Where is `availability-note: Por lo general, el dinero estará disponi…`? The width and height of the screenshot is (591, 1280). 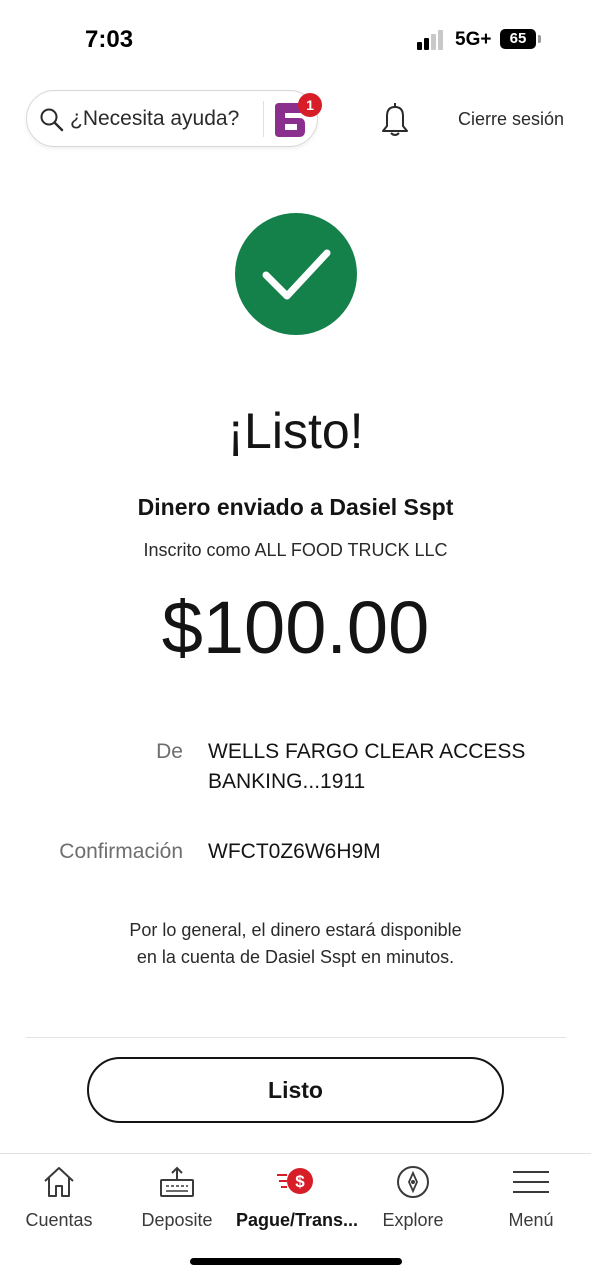 availability-note: Por lo general, el dinero estará disponi… is located at coordinates (295, 944).